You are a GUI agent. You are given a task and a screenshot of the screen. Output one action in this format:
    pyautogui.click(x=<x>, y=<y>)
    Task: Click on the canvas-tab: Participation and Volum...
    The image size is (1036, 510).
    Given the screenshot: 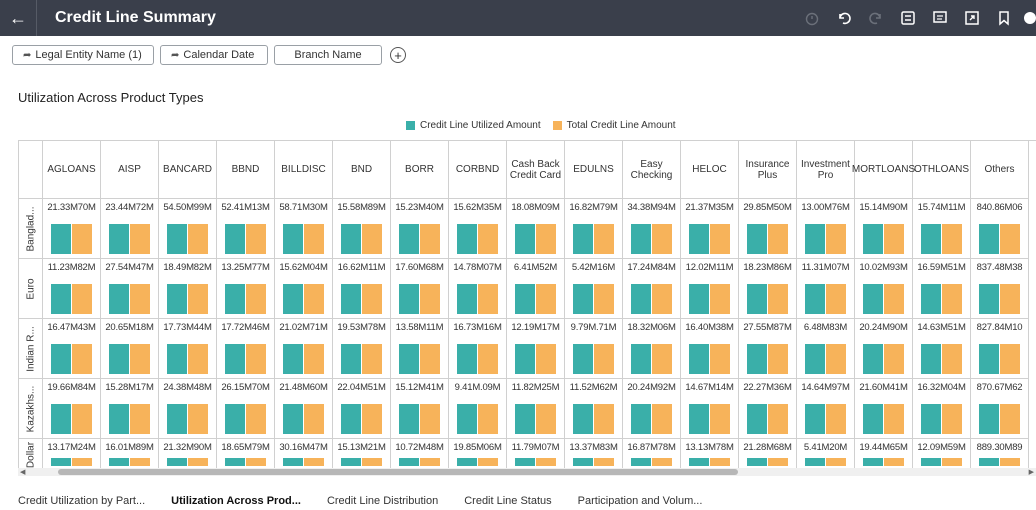 What is the action you would take?
    pyautogui.click(x=640, y=501)
    